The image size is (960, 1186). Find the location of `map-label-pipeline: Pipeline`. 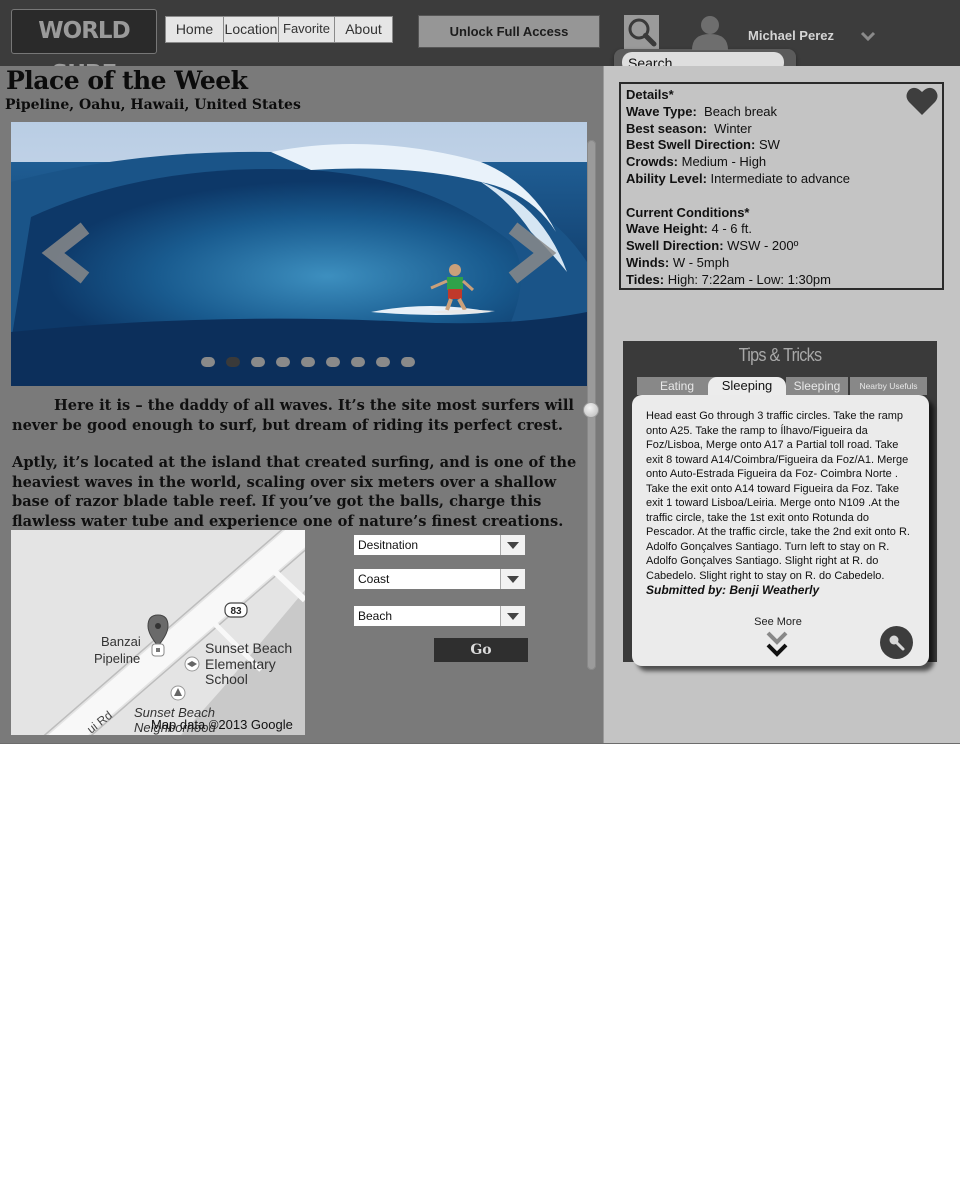

map-label-pipeline: Pipeline is located at coordinates (117, 658).